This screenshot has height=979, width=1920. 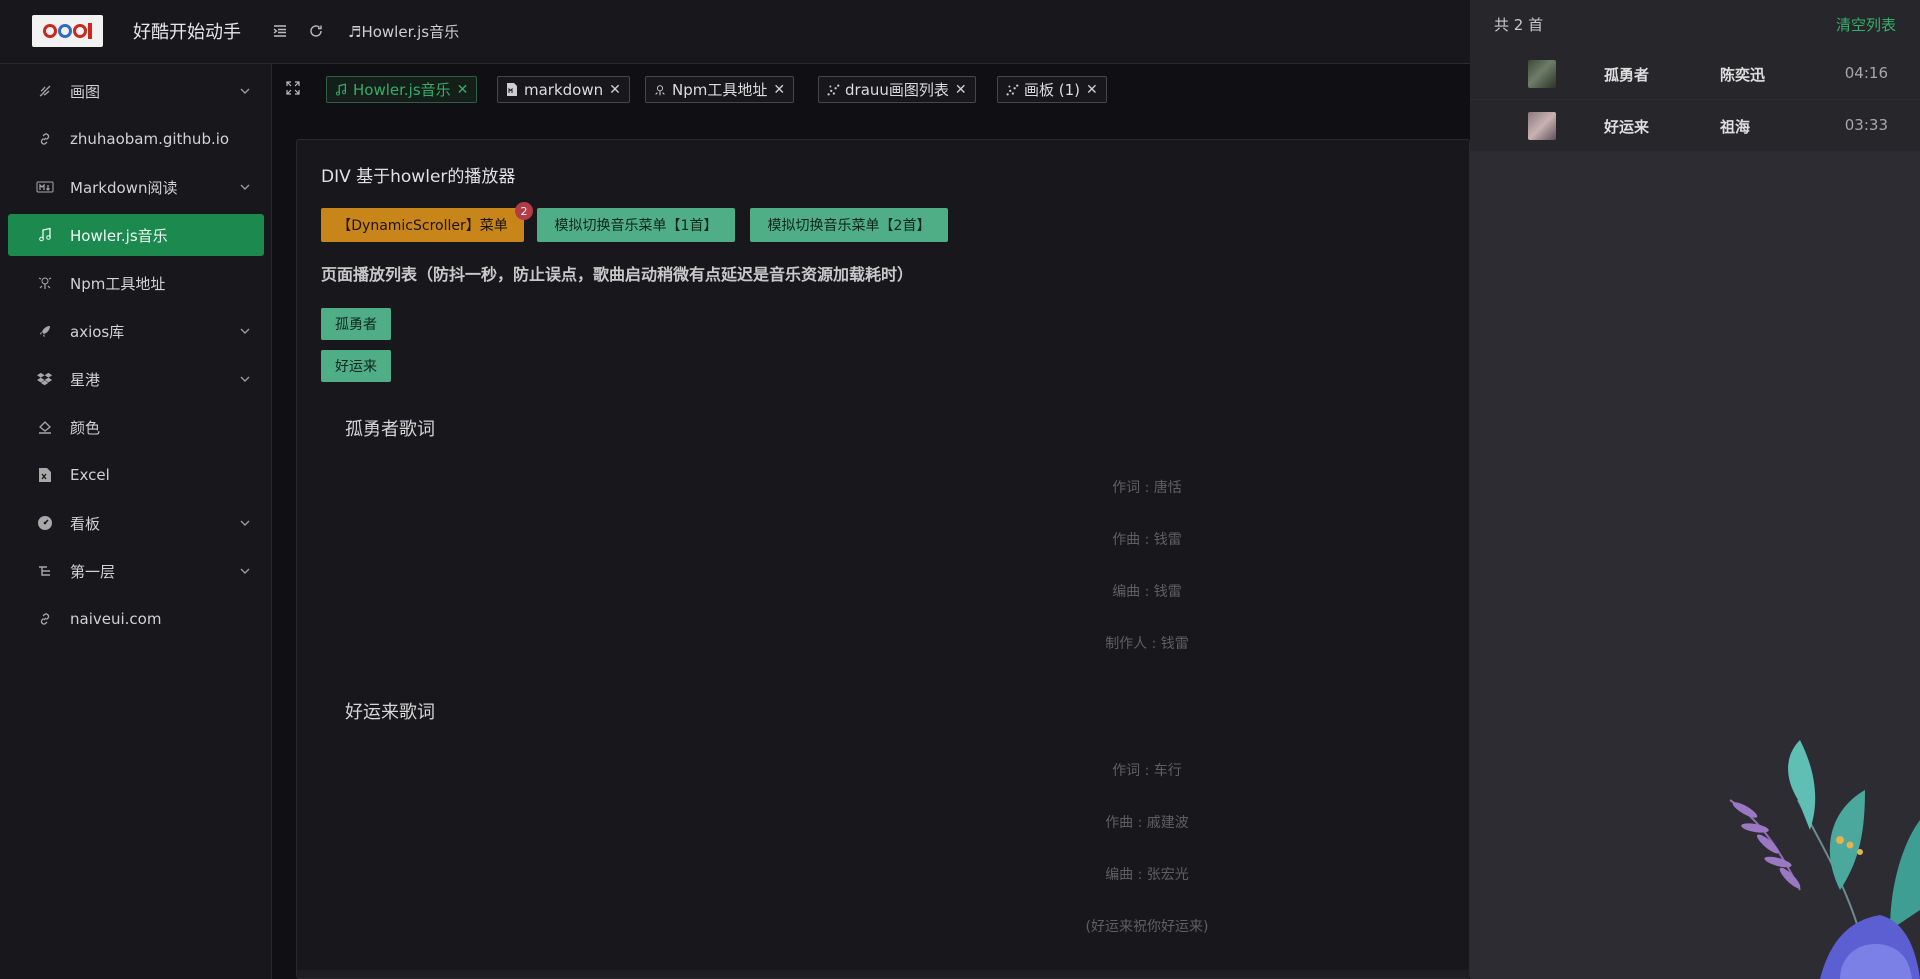 I want to click on plant-illustration, so click(x=1824, y=859).